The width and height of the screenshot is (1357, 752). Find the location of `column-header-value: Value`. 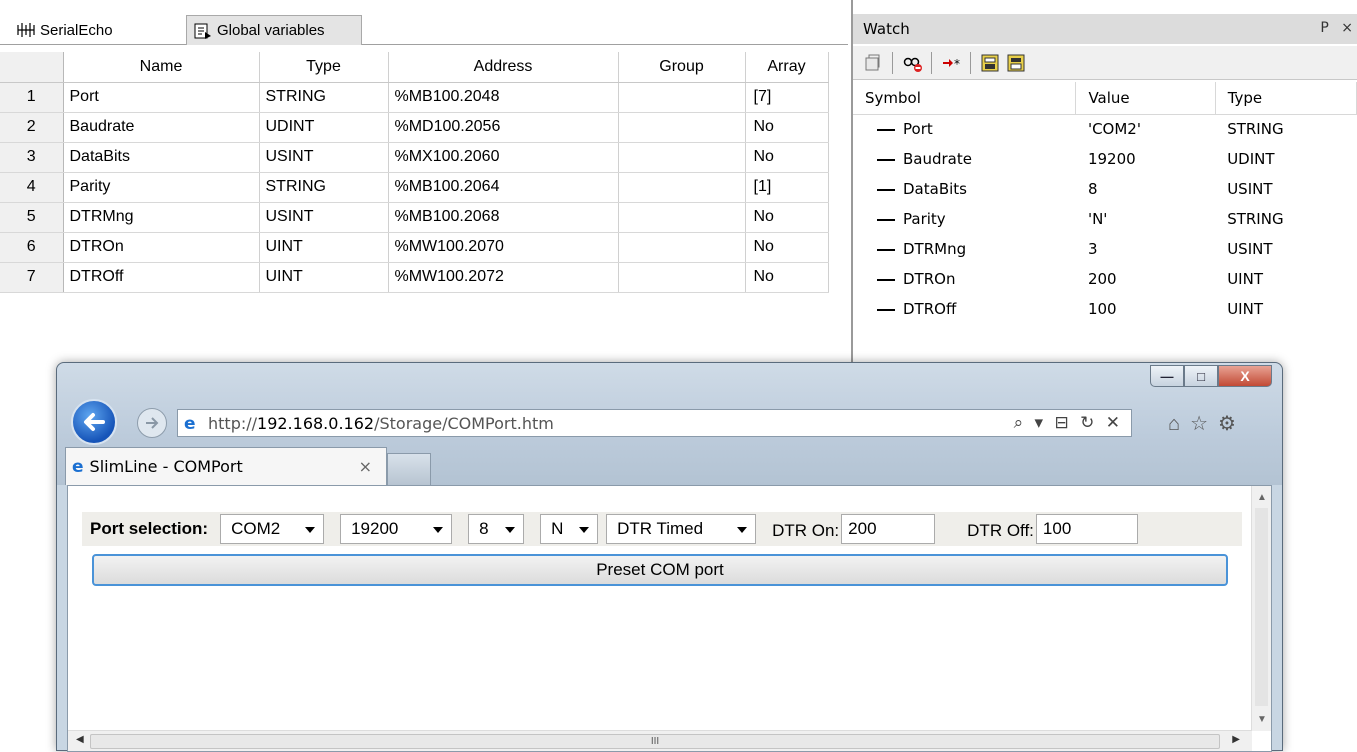

column-header-value: Value is located at coordinates (1145, 98).